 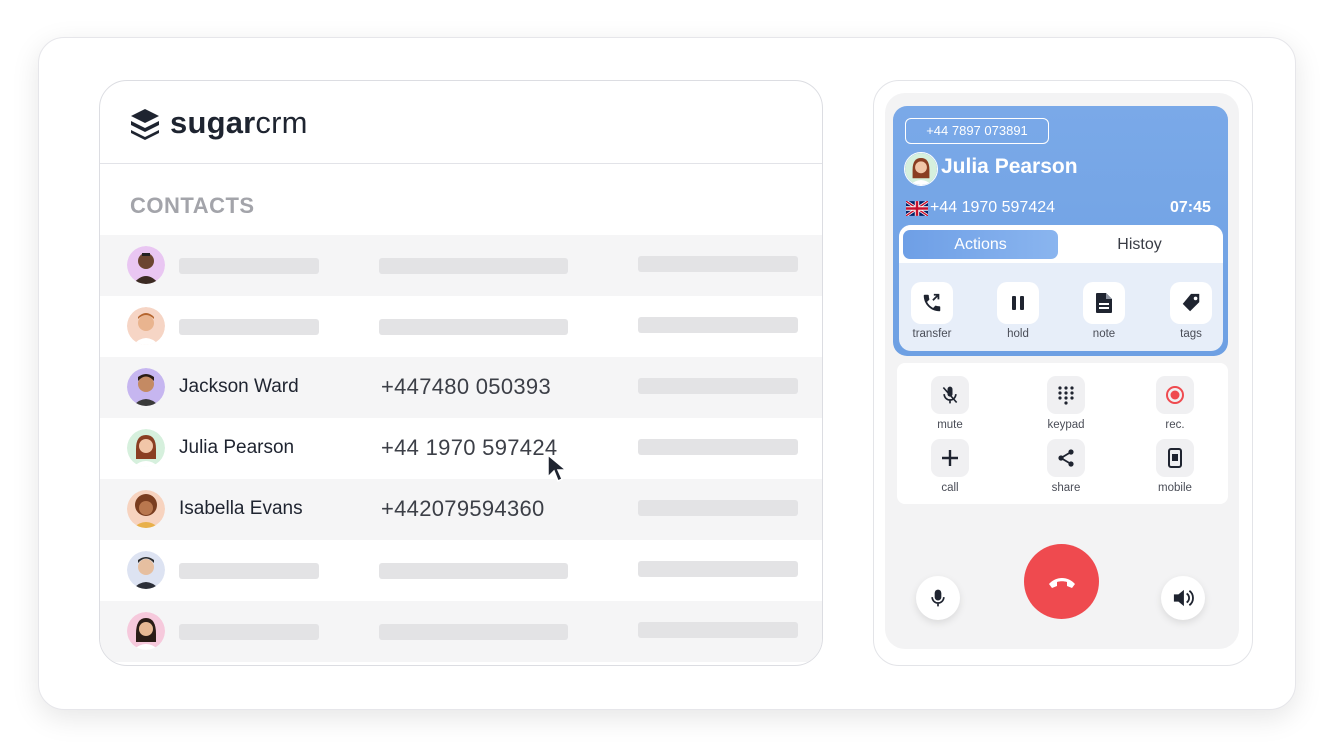 I want to click on mobile-icon, so click(x=1175, y=458).